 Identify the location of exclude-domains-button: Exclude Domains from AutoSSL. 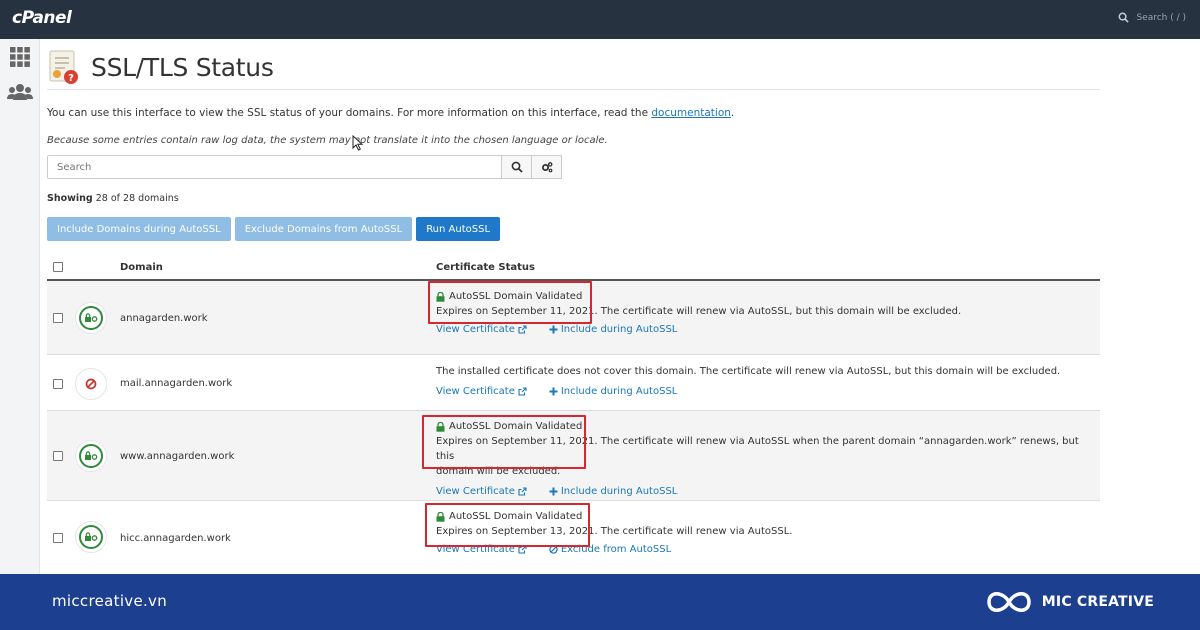
(323, 229).